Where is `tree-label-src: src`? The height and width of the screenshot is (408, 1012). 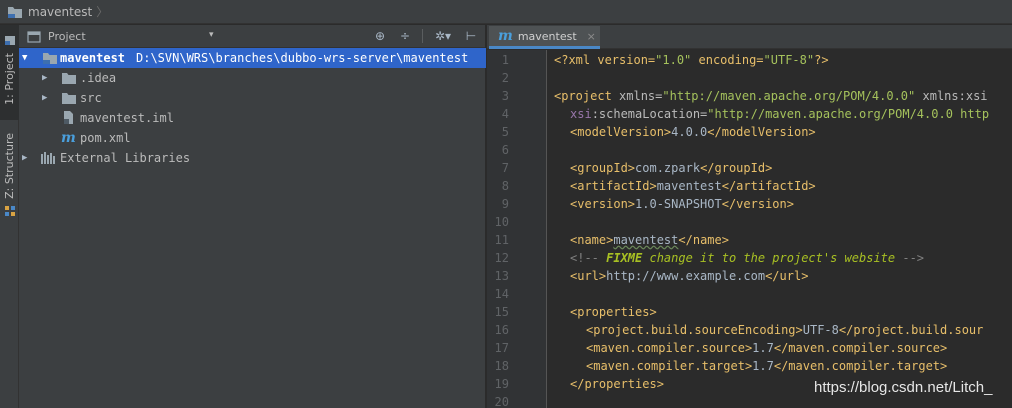 tree-label-src: src is located at coordinates (91, 98).